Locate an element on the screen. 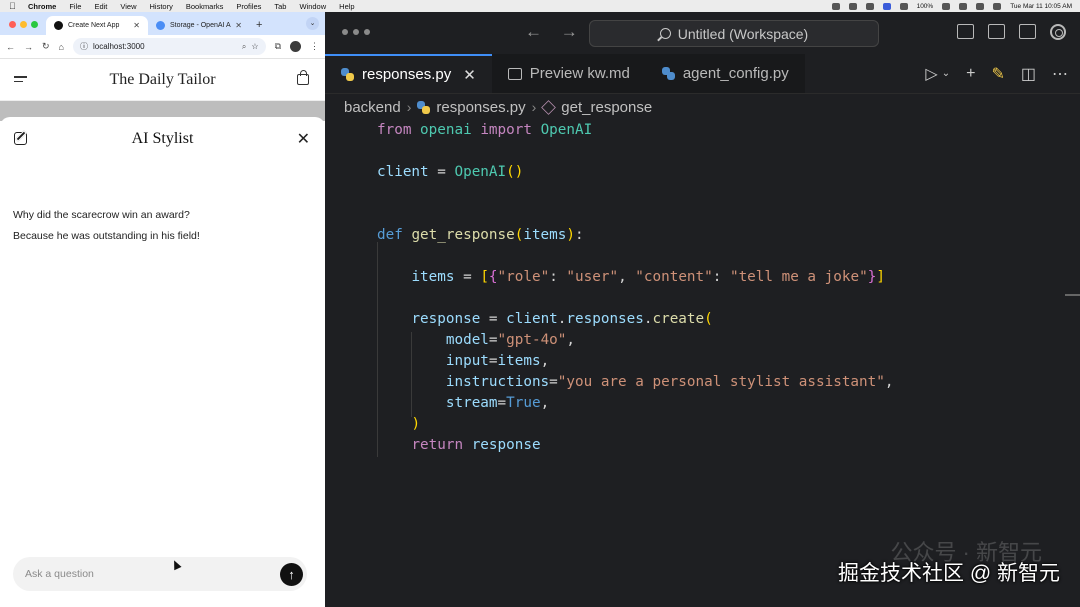 The width and height of the screenshot is (1080, 607). breadcrumb-folder: backend is located at coordinates (372, 107).